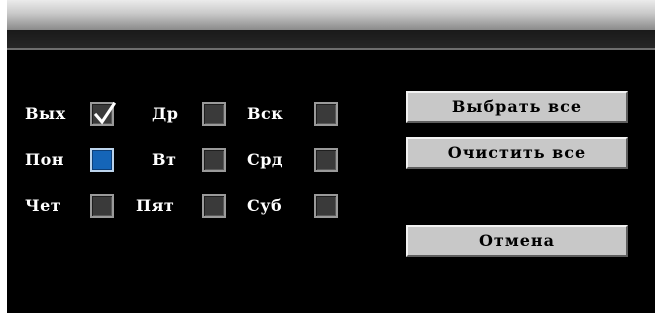 The width and height of the screenshot is (661, 313). What do you see at coordinates (43, 205) in the screenshot?
I see `day-label-thu: Чет` at bounding box center [43, 205].